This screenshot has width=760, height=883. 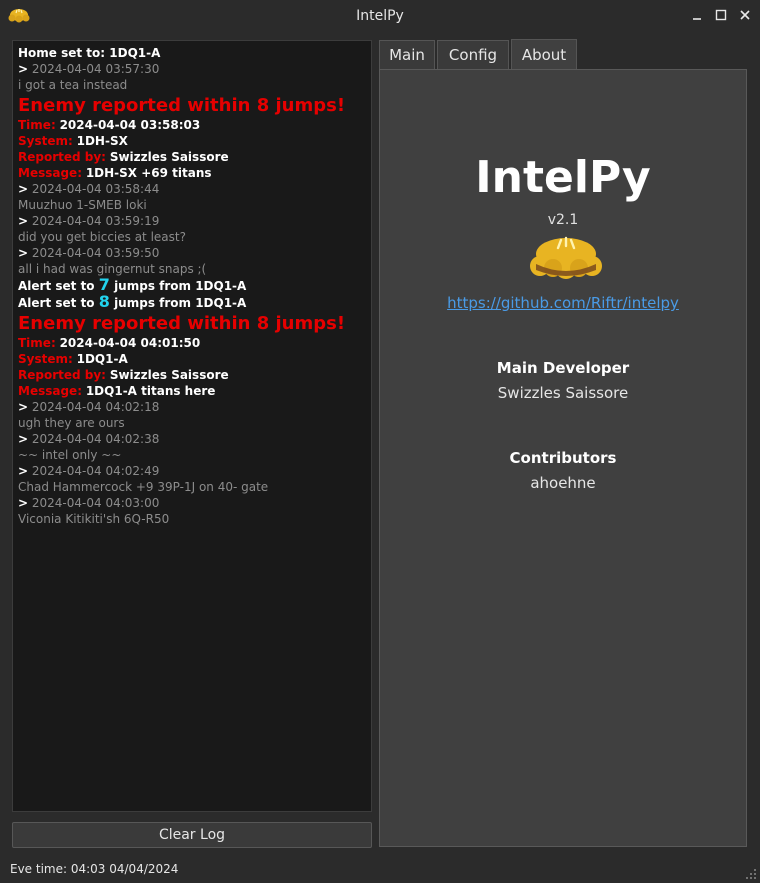 I want to click on log-line-message: did you get biccies at least?, so click(x=102, y=237).